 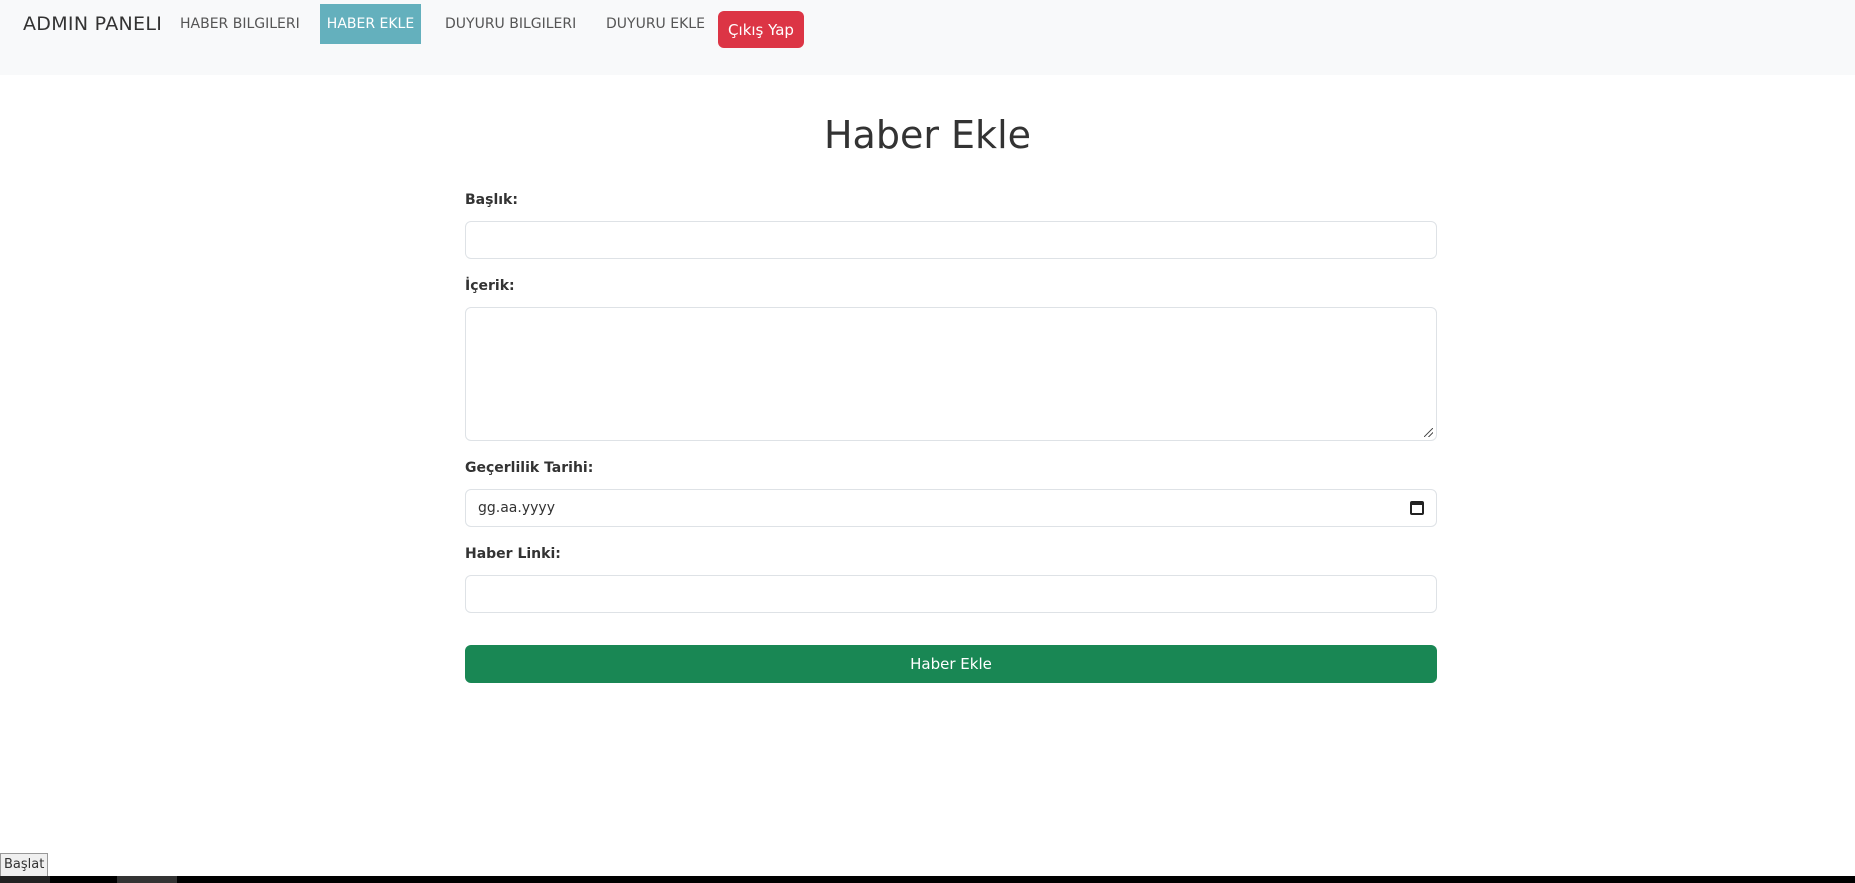 What do you see at coordinates (951, 594) in the screenshot?
I see `haber-linki-input` at bounding box center [951, 594].